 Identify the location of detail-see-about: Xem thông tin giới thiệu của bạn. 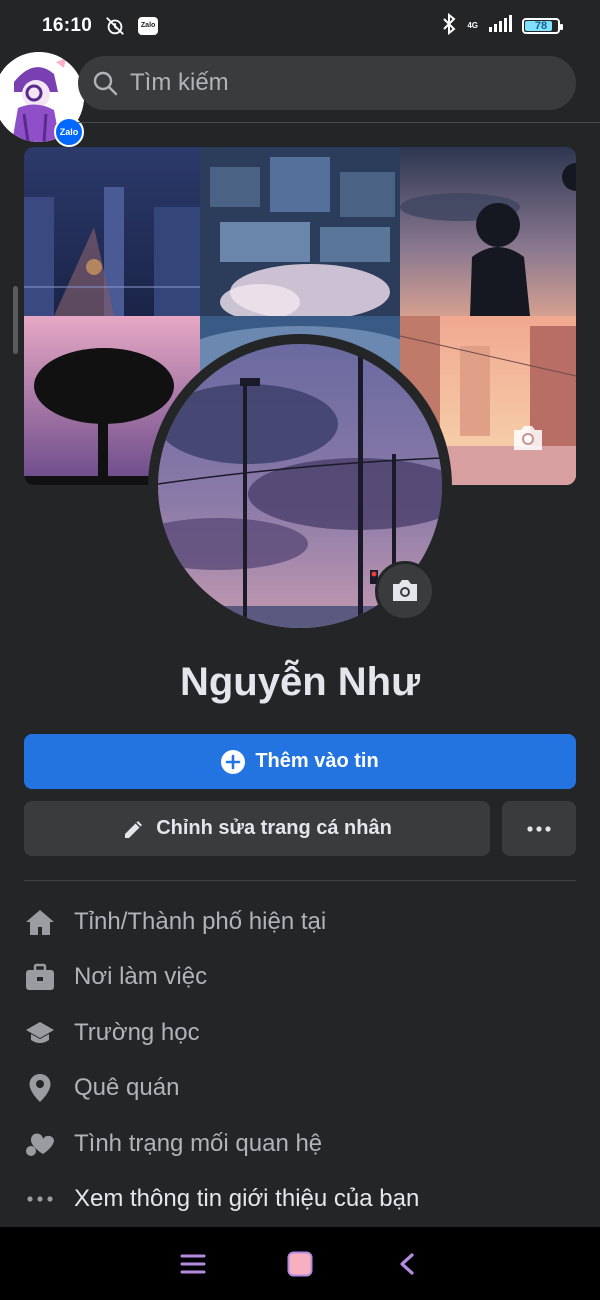
(304, 1200).